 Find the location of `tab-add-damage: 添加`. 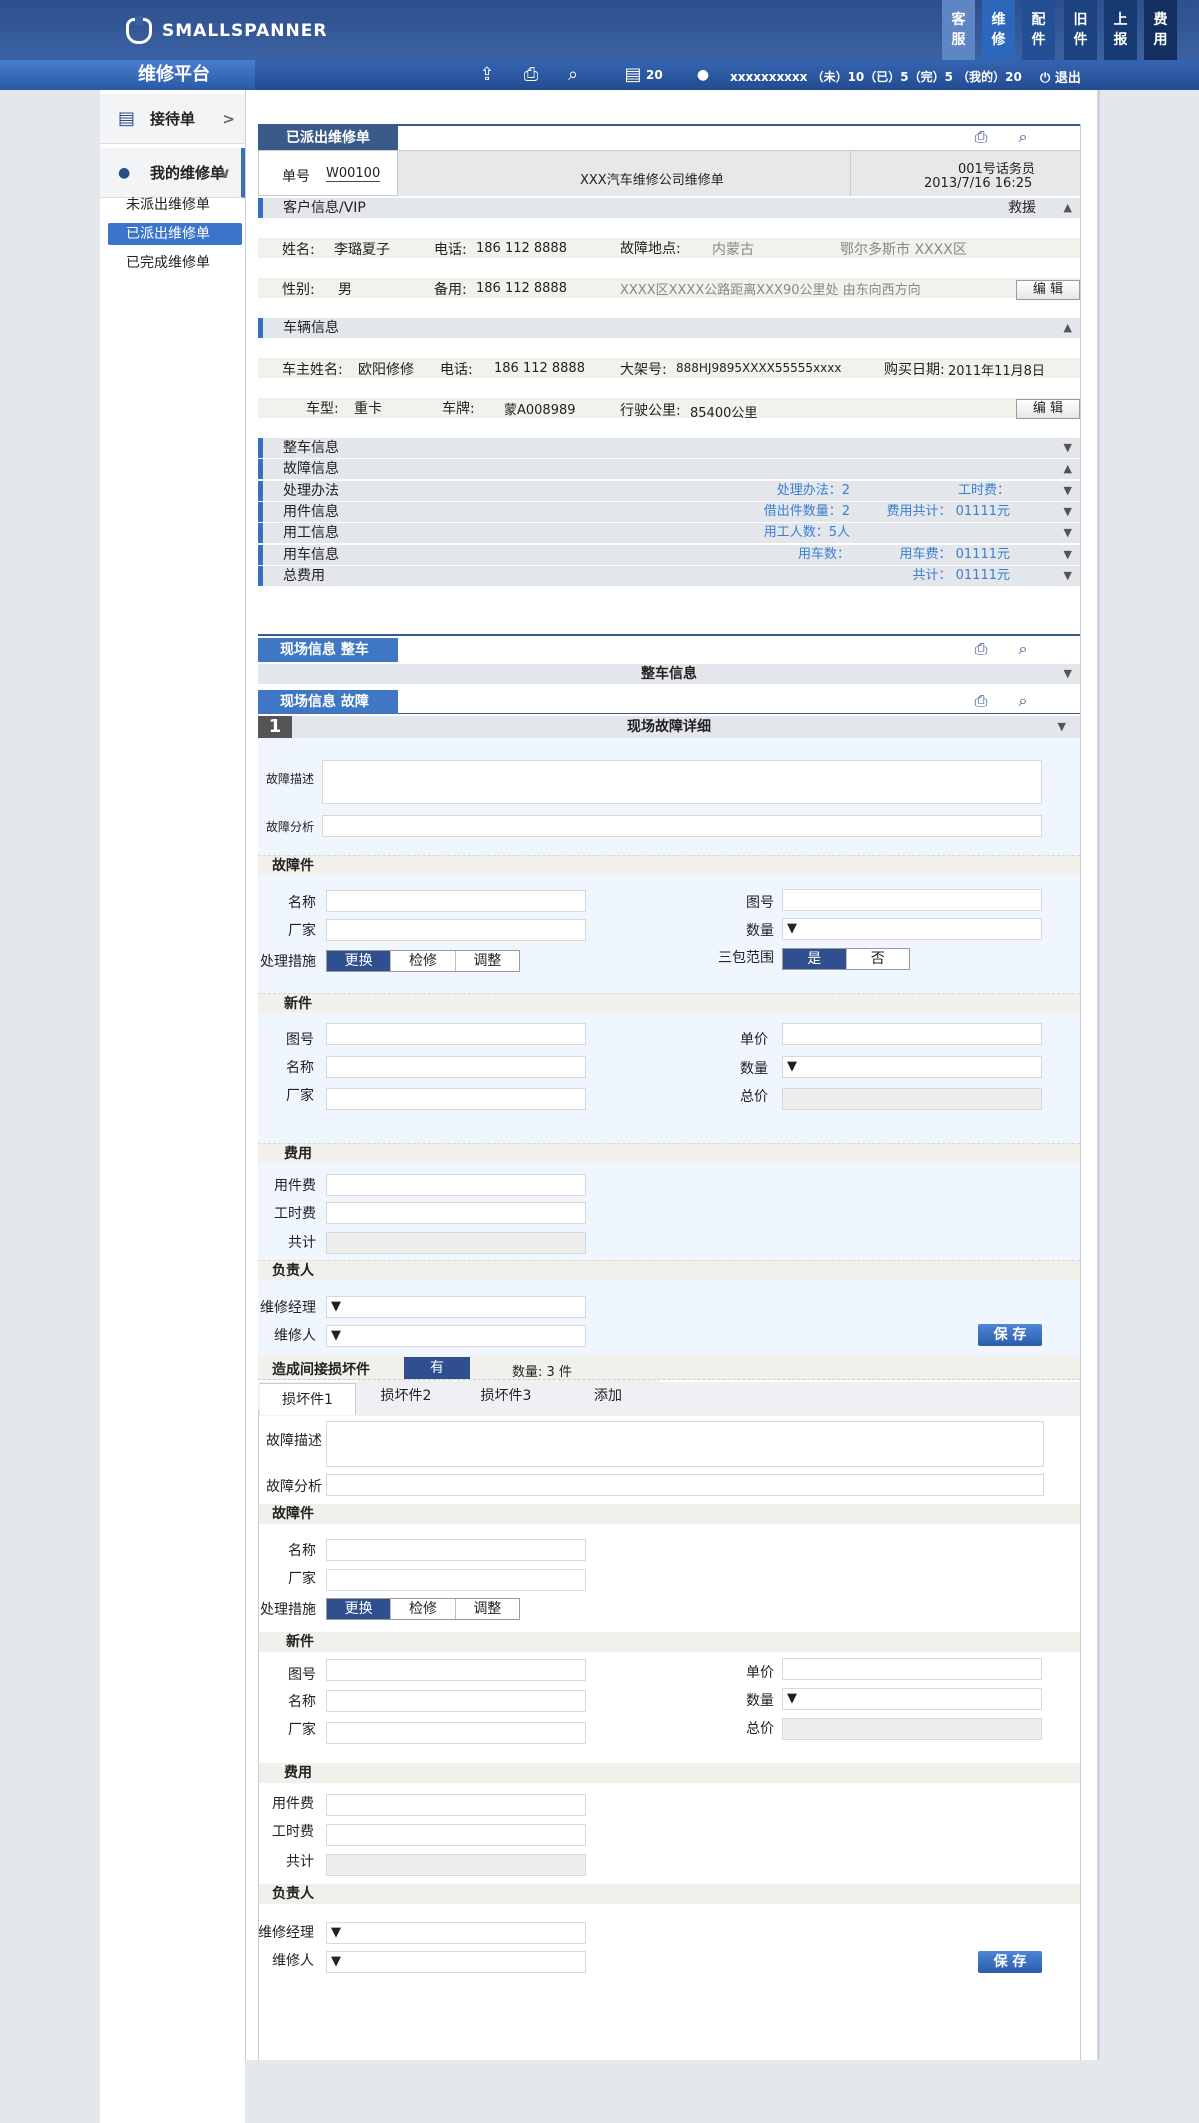

tab-add-damage: 添加 is located at coordinates (608, 1396).